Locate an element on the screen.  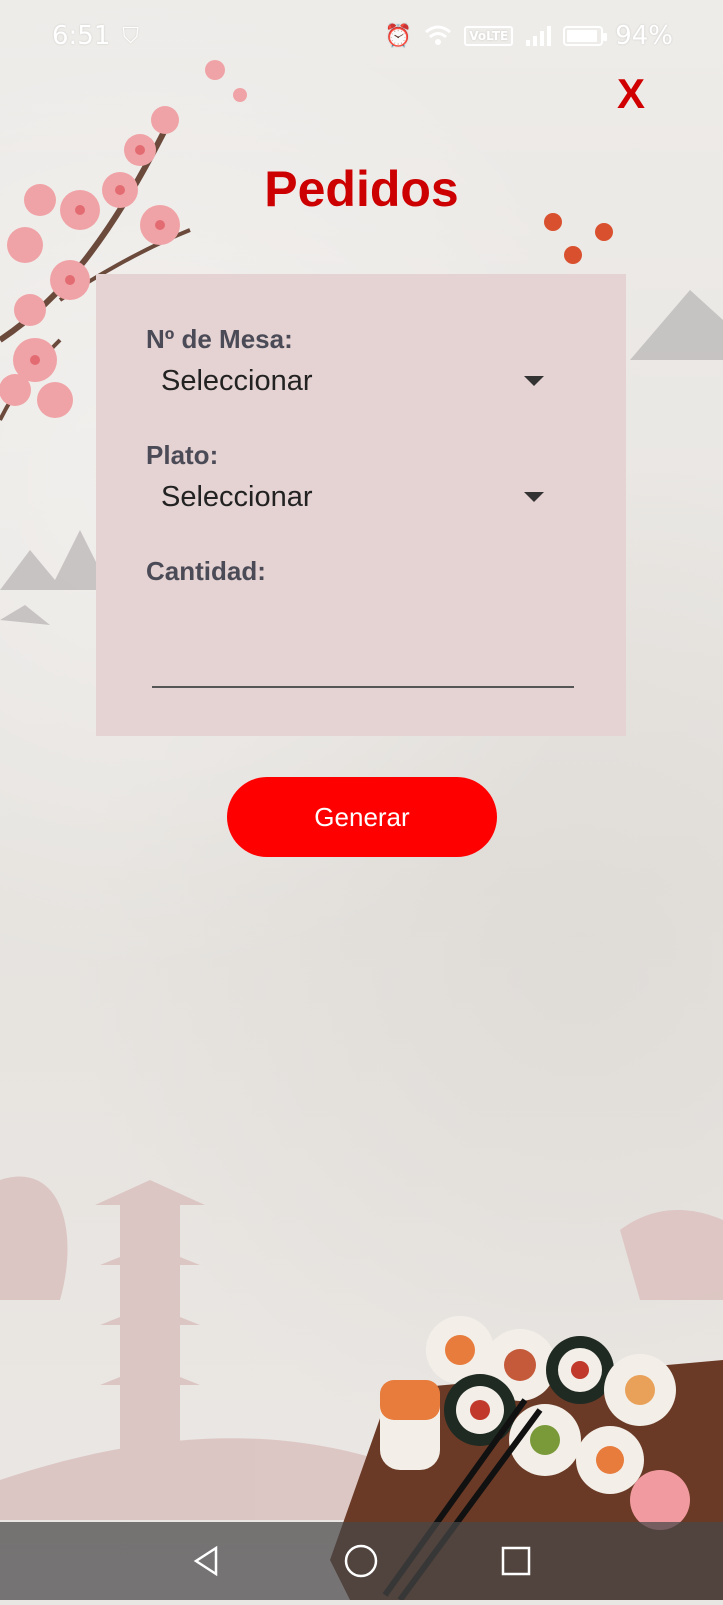
alarm-icon: ⏰ is located at coordinates (398, 36).